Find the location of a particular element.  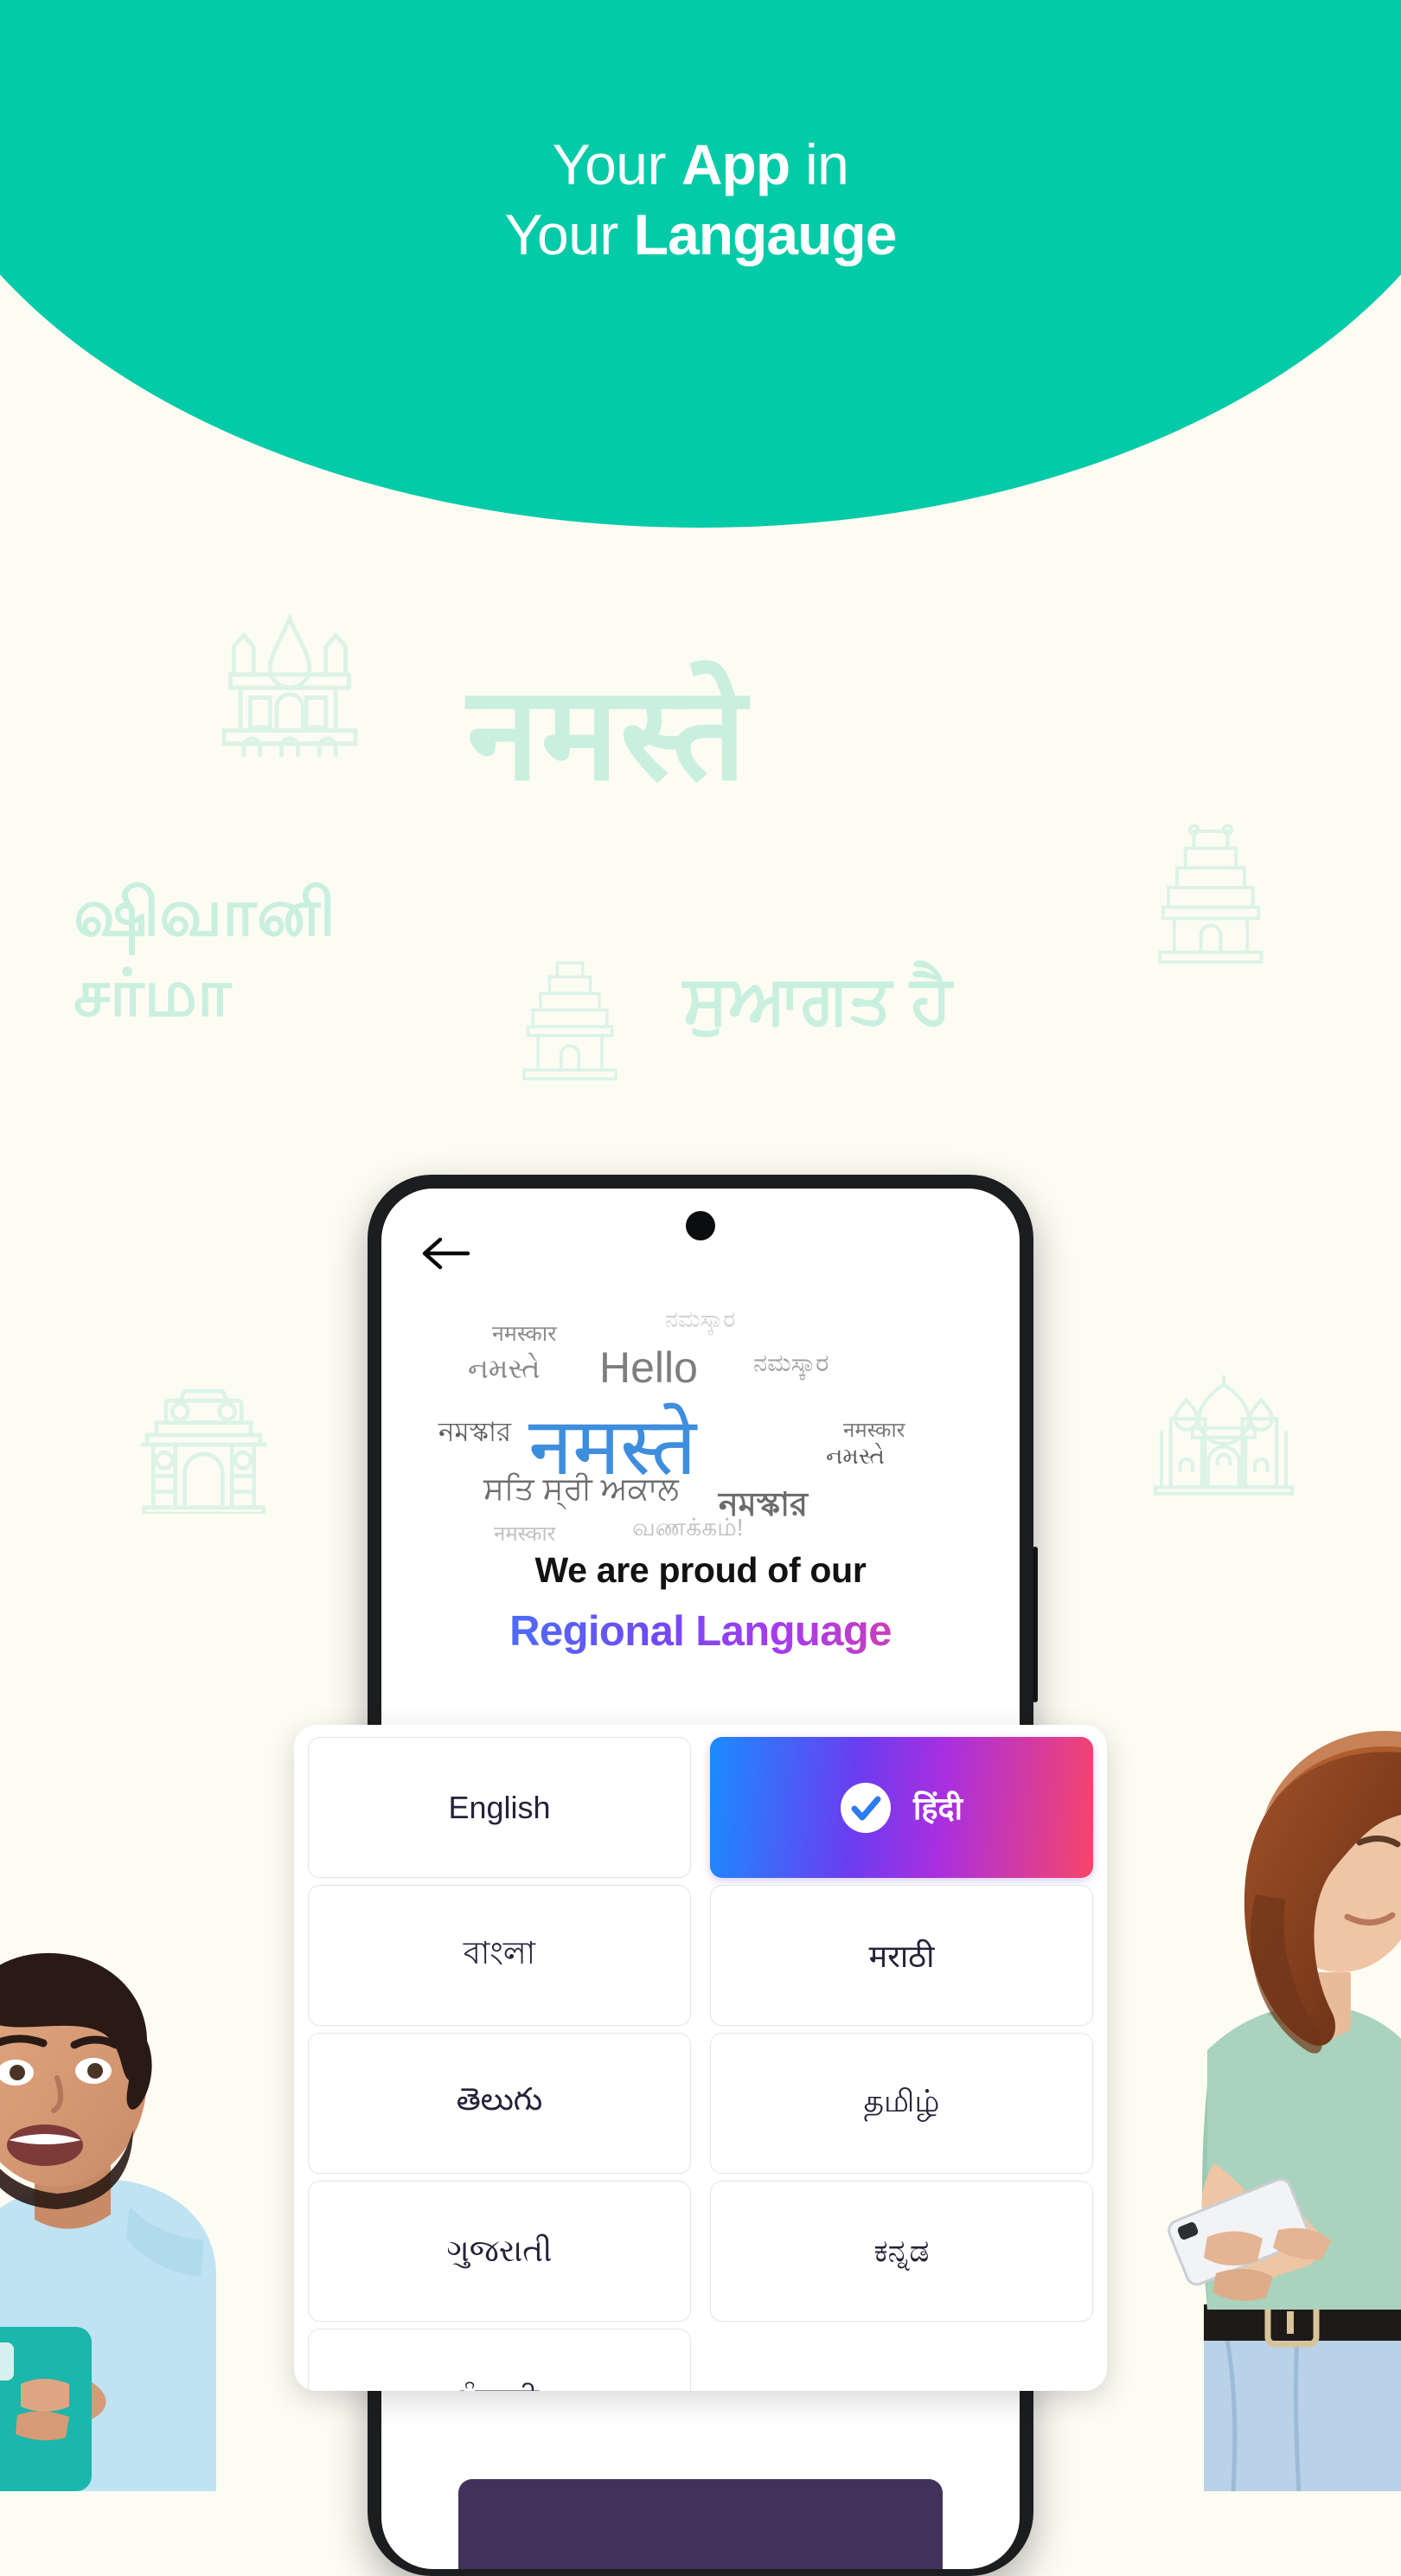

photo-woman-with-phone is located at coordinates (1262, 2102).